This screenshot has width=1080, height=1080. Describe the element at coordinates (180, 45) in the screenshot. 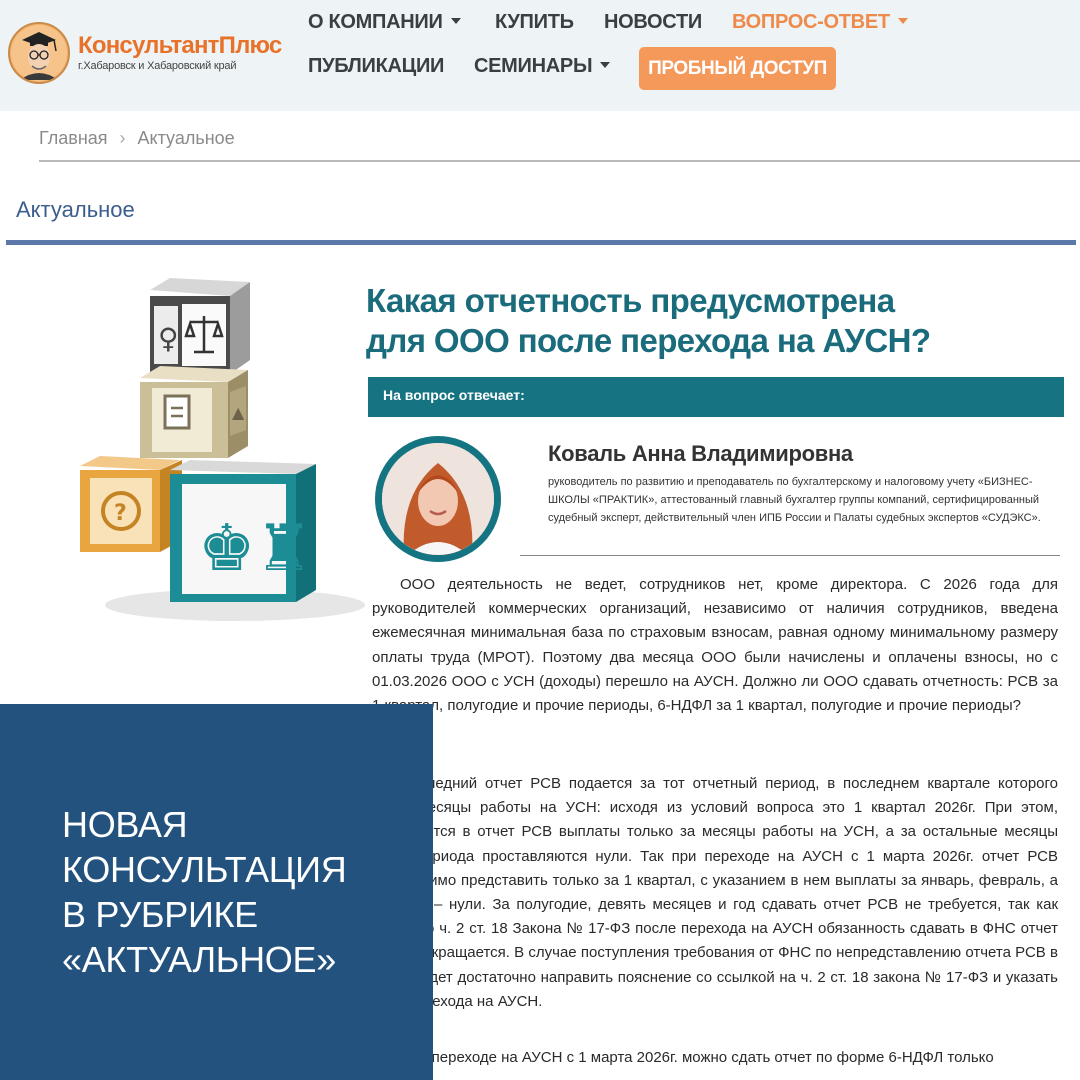

I see `brand-name: КонсультантПлюс` at that location.